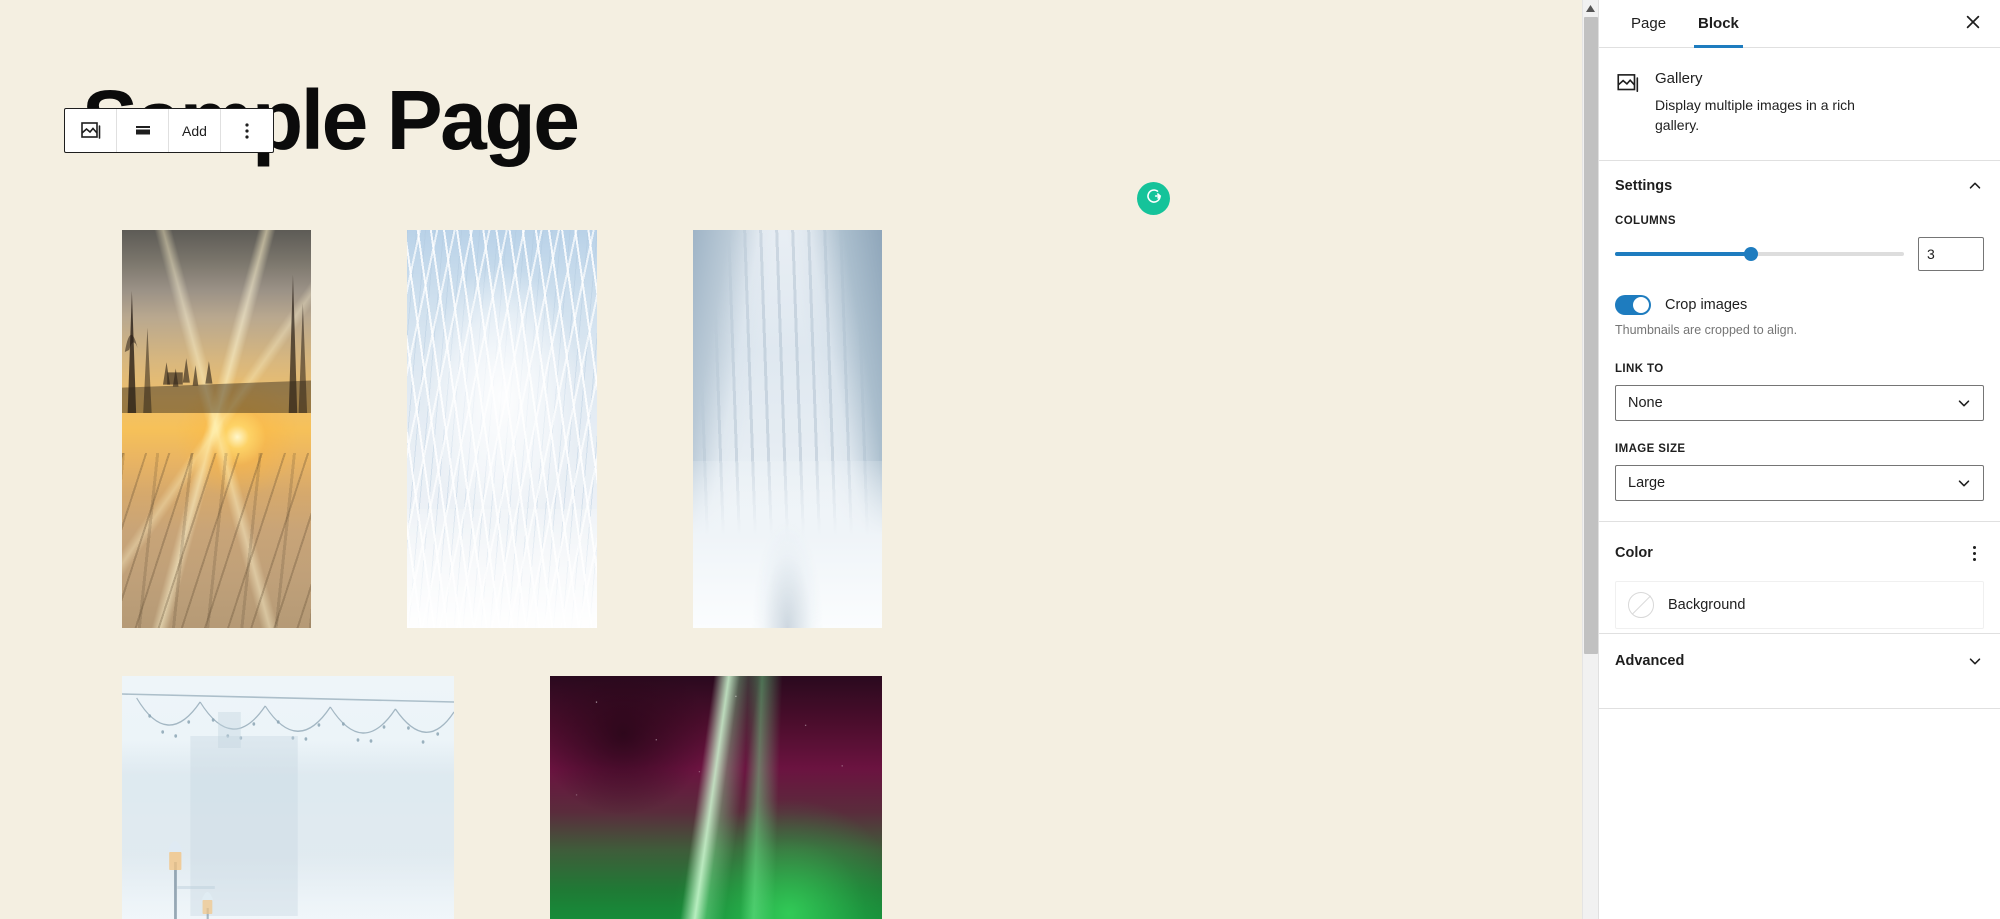  I want to click on settings-panel: Settings COLUMNS Crop ima, so click(1799, 341).